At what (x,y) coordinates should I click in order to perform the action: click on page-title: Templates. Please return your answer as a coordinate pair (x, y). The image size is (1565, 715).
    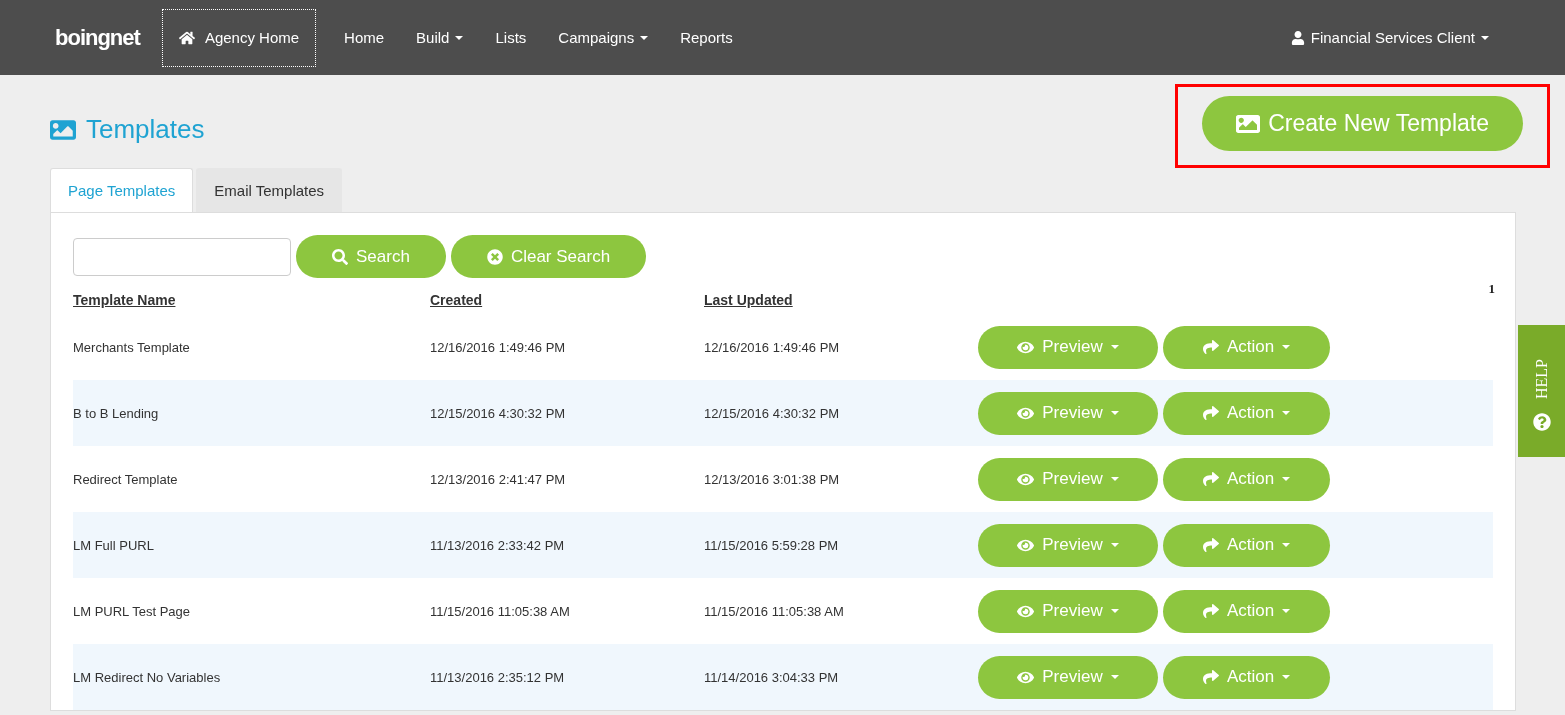
    Looking at the image, I should click on (127, 129).